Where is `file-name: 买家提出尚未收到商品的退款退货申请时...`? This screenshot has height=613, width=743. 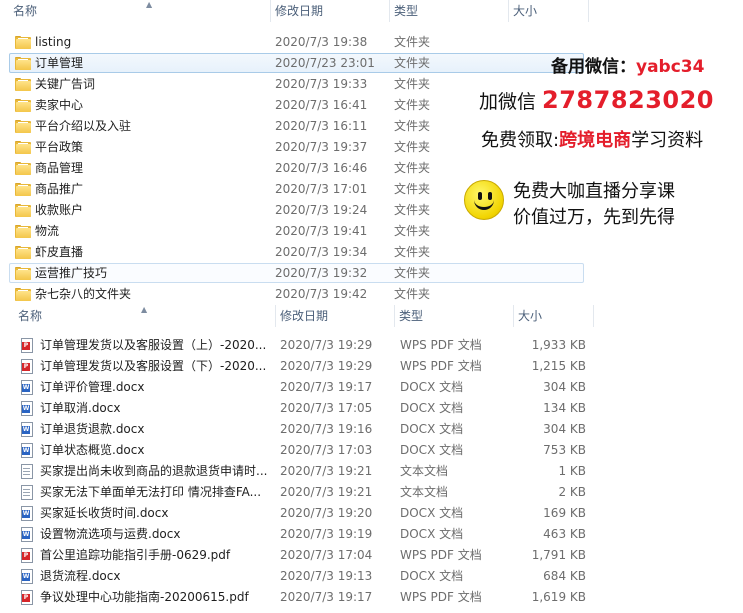 file-name: 买家提出尚未收到商品的退款退货申请时... is located at coordinates (154, 471).